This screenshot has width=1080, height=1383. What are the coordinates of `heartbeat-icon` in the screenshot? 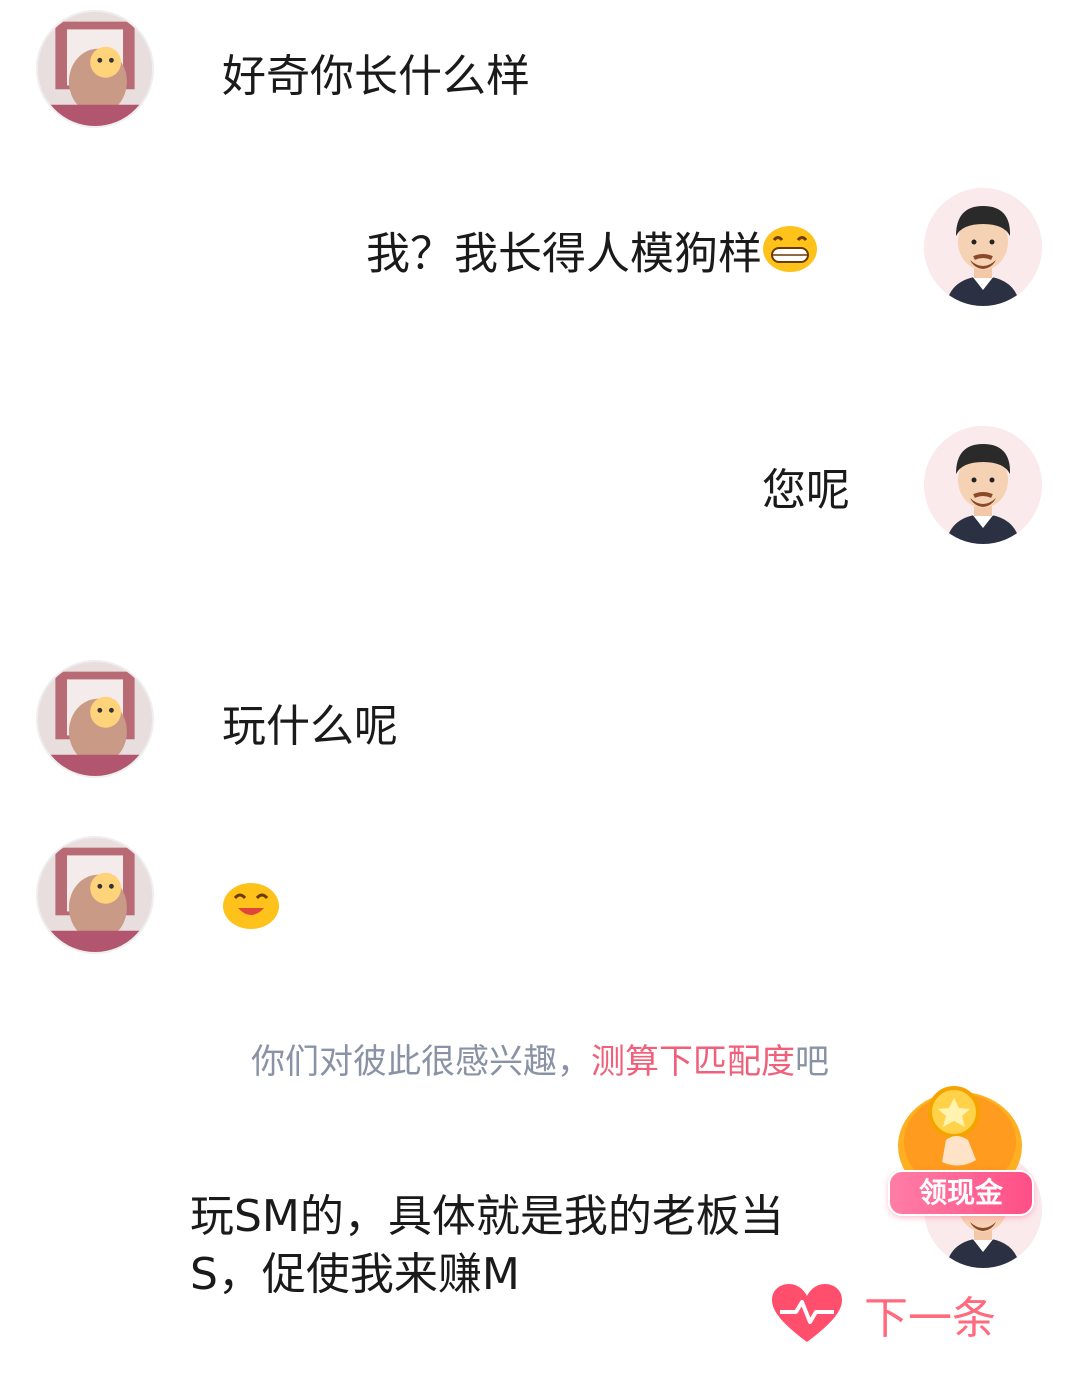 It's located at (807, 1313).